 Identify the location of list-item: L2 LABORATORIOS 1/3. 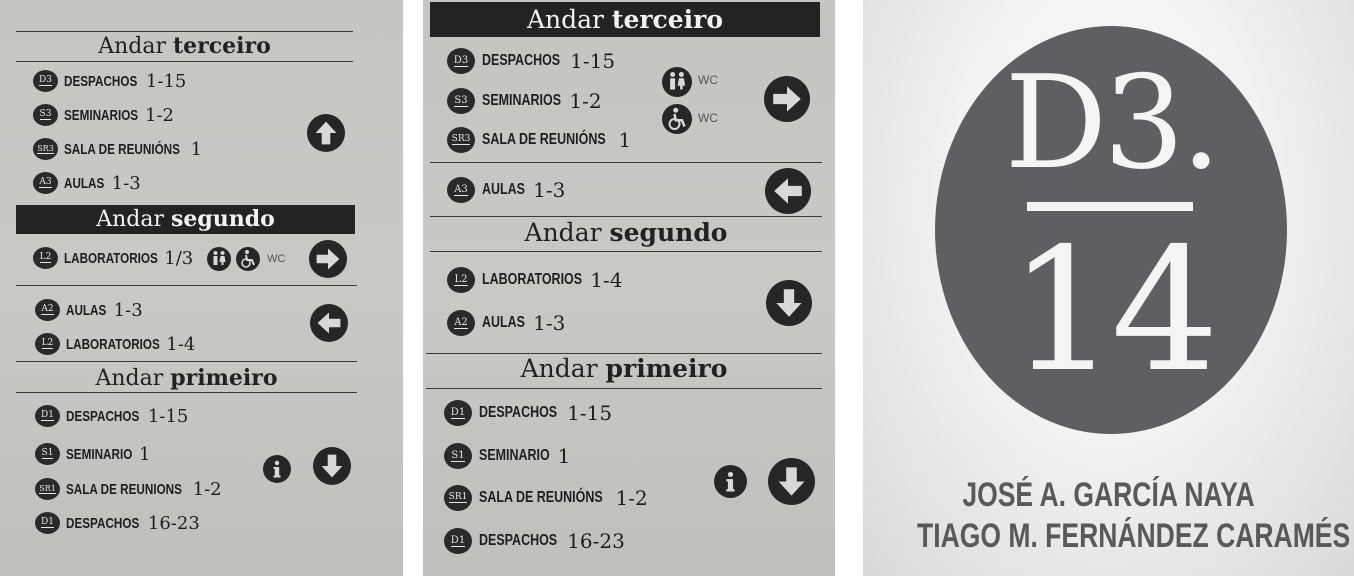
(113, 258).